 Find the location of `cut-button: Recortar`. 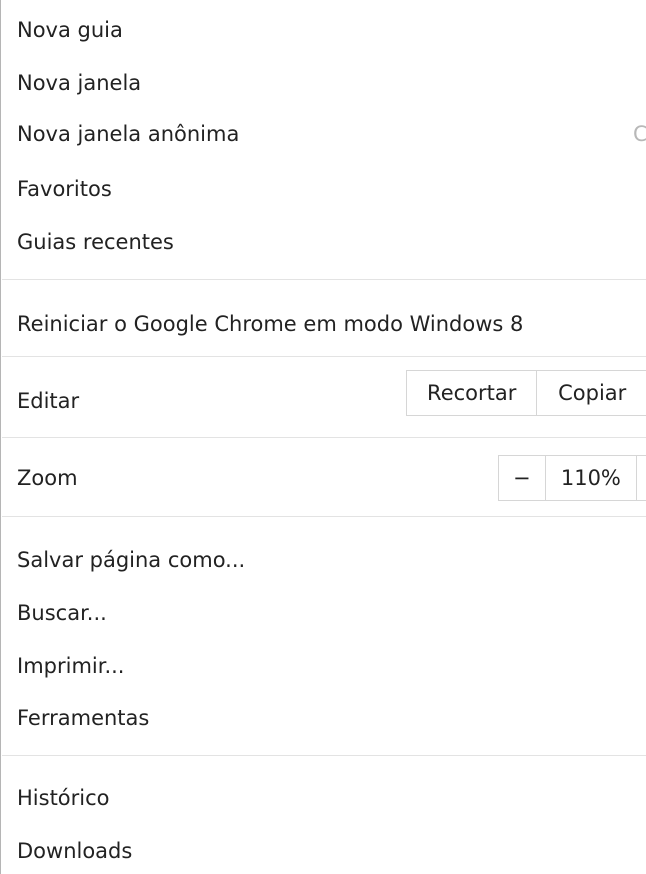

cut-button: Recortar is located at coordinates (472, 393).